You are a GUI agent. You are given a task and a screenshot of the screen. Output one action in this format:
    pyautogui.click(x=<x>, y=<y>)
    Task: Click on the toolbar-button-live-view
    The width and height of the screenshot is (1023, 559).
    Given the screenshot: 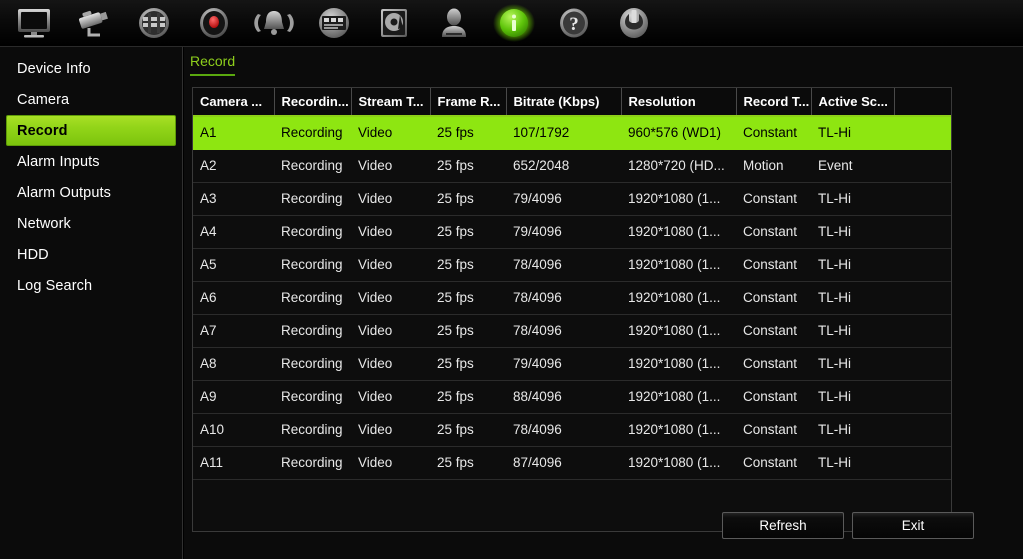 What is the action you would take?
    pyautogui.click(x=34, y=23)
    